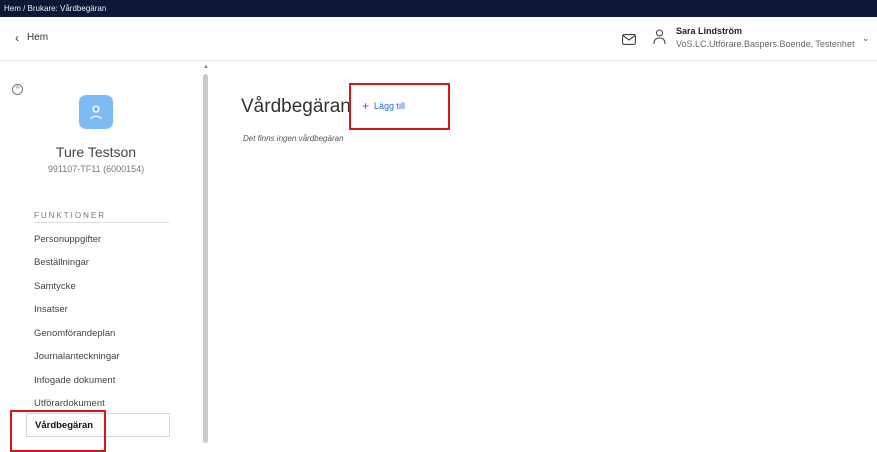 This screenshot has height=452, width=877. Describe the element at coordinates (67, 239) in the screenshot. I see `sidebar-item-personuppgifter: Personuppgifter` at that location.